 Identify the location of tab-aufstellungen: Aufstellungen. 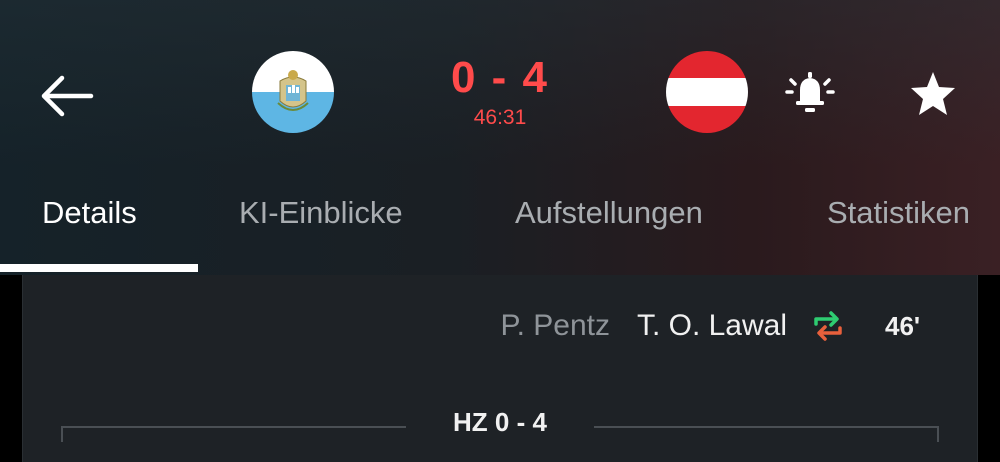
(609, 213).